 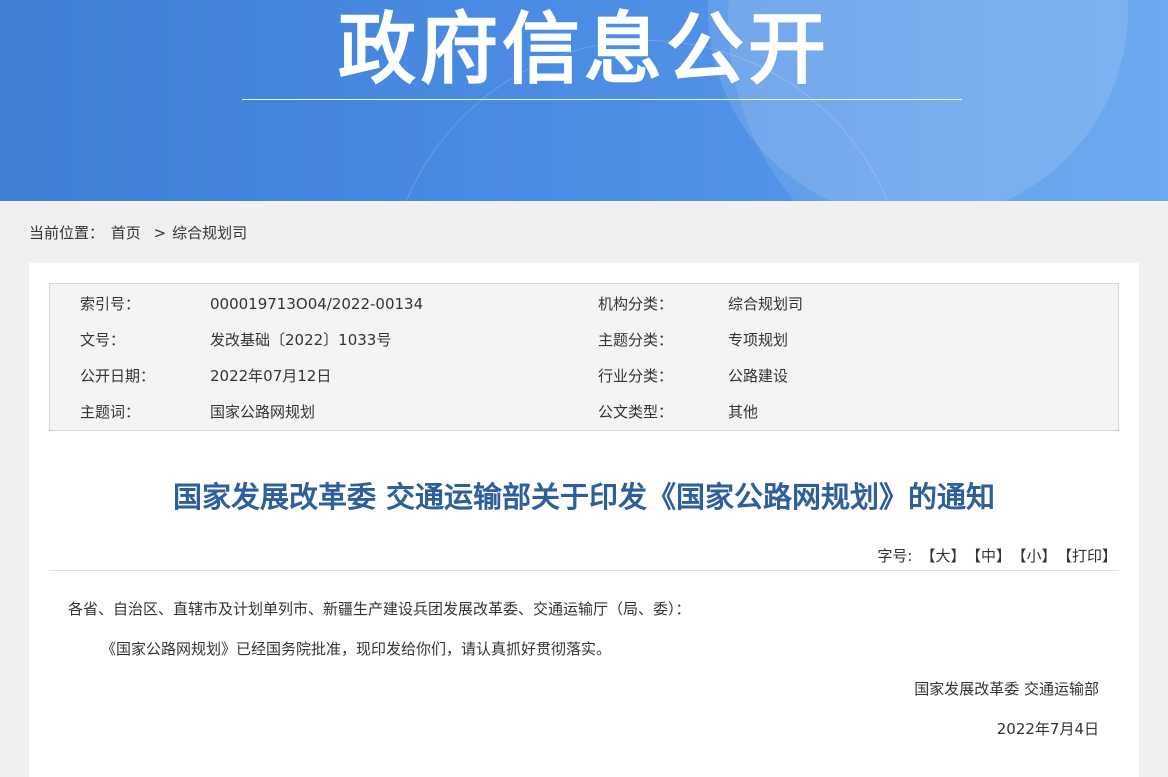 What do you see at coordinates (584, 497) in the screenshot?
I see `document-title: 国家发展改革委 交通运输部关于印发《国家公路网规划》的通知` at bounding box center [584, 497].